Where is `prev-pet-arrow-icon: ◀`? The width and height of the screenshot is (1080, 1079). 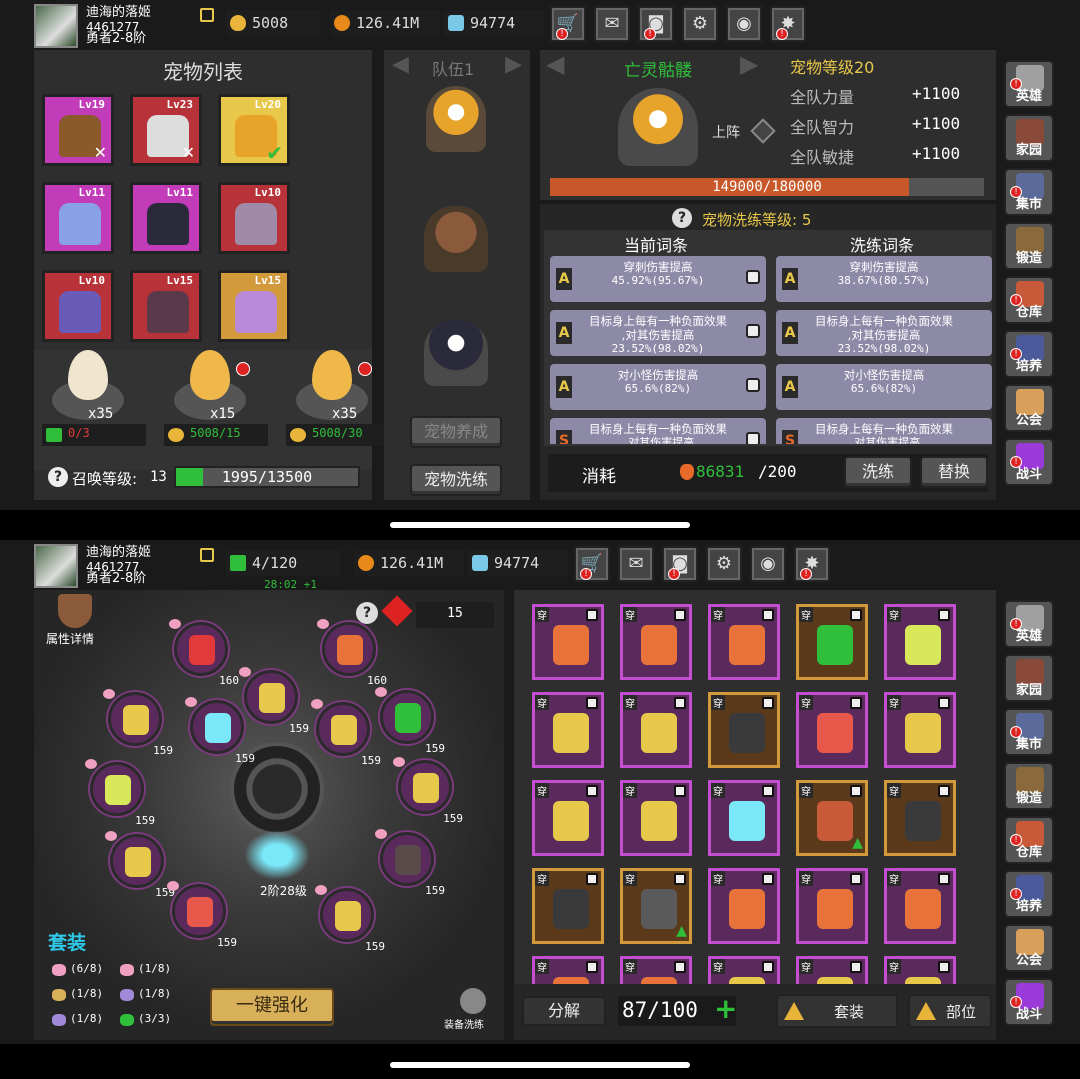
prev-pet-arrow-icon: ◀ is located at coordinates (555, 64).